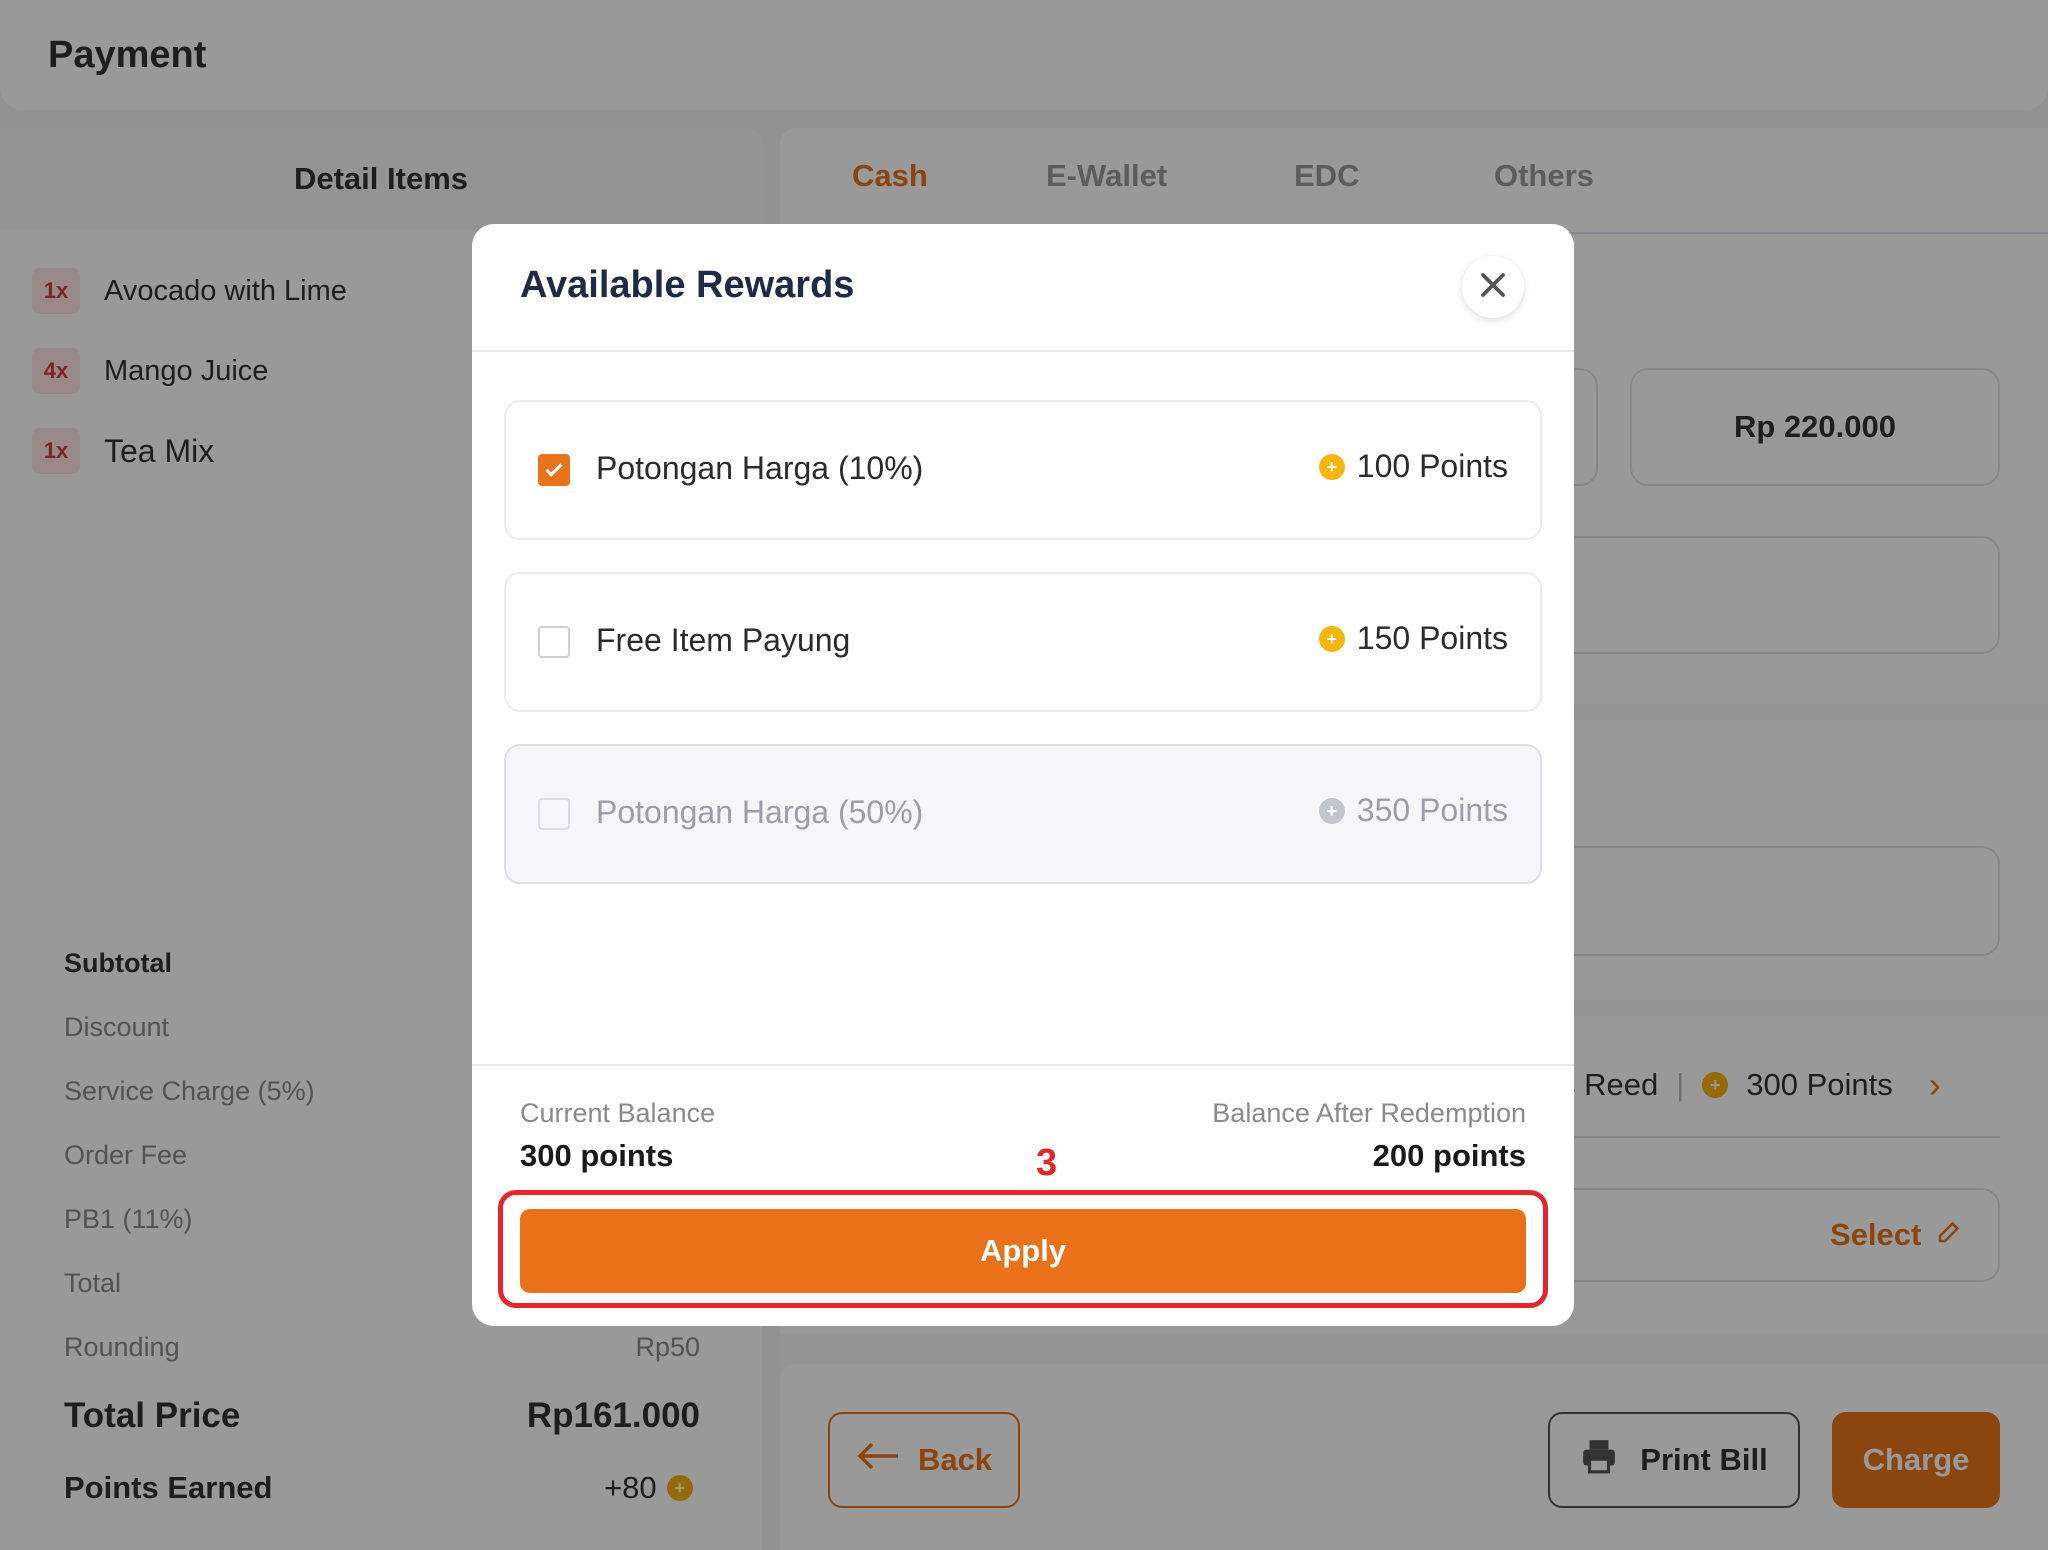  Describe the element at coordinates (1432, 810) in the screenshot. I see `reward-points-value: 350 Points` at that location.